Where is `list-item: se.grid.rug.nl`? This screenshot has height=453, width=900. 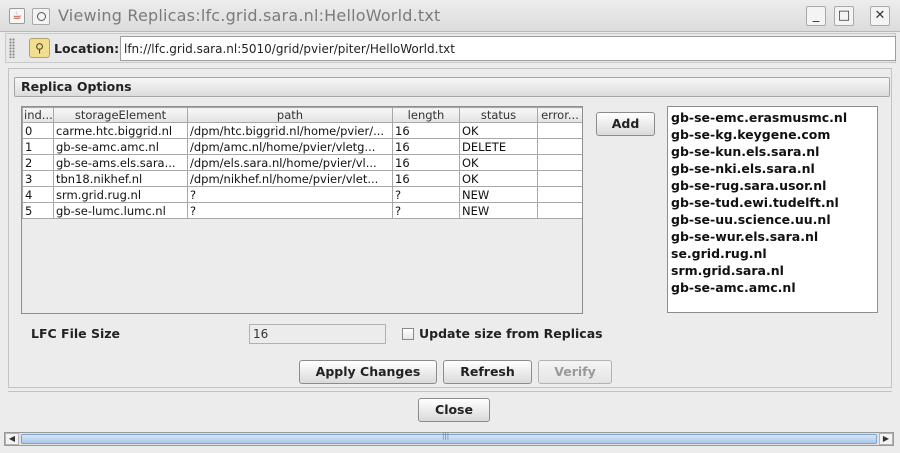 list-item: se.grid.rug.nl is located at coordinates (774, 253).